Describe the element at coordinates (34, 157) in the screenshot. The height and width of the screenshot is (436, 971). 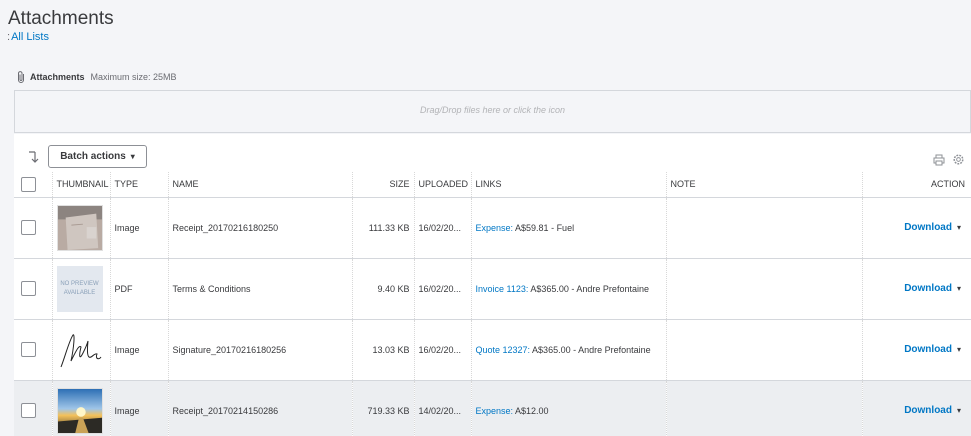
I see `sort-toggle-icon` at that location.